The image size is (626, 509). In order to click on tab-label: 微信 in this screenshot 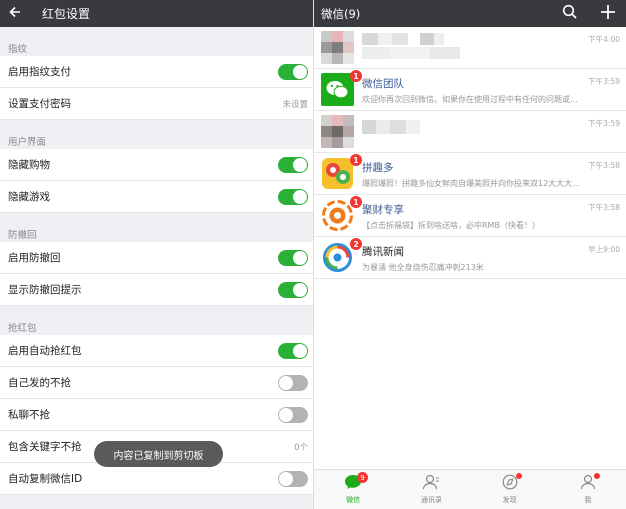, I will do `click(353, 500)`.